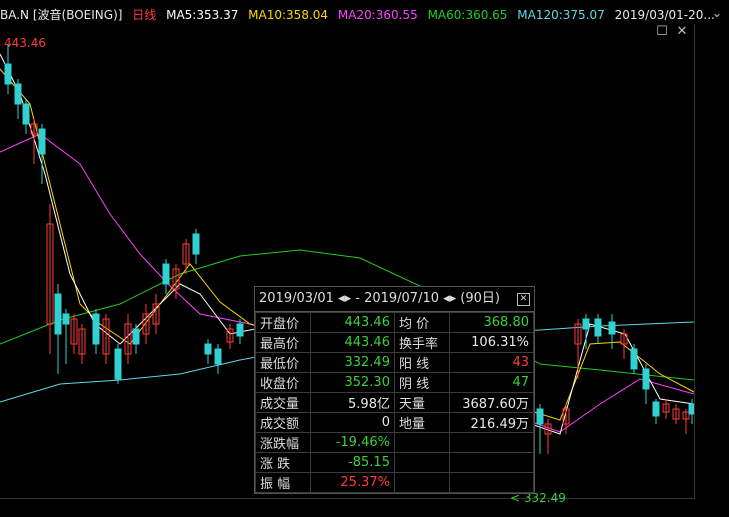  I want to click on stat-value: 43, so click(491, 362).